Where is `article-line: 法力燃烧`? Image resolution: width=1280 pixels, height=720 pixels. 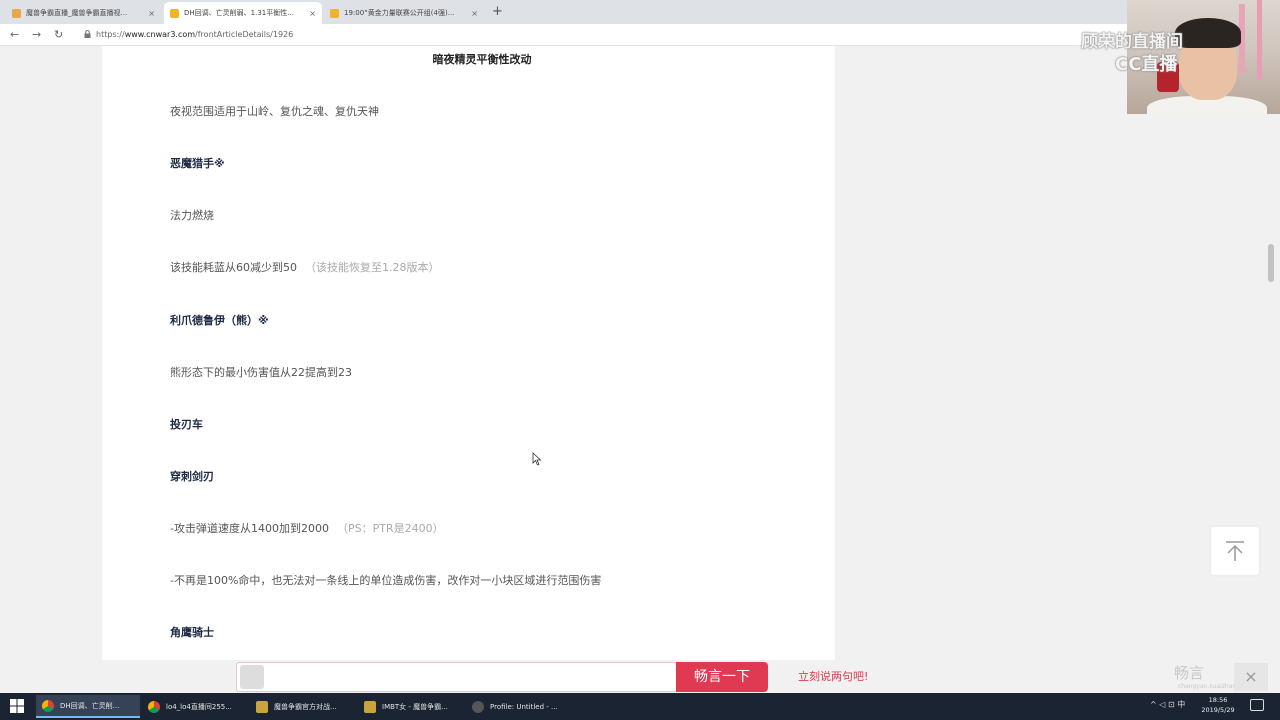 article-line: 法力燃烧 is located at coordinates (192, 215).